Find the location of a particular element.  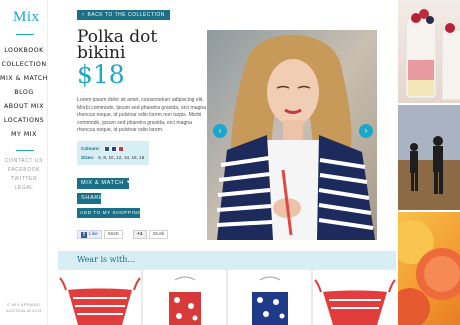

logo-divider is located at coordinates (25, 34).